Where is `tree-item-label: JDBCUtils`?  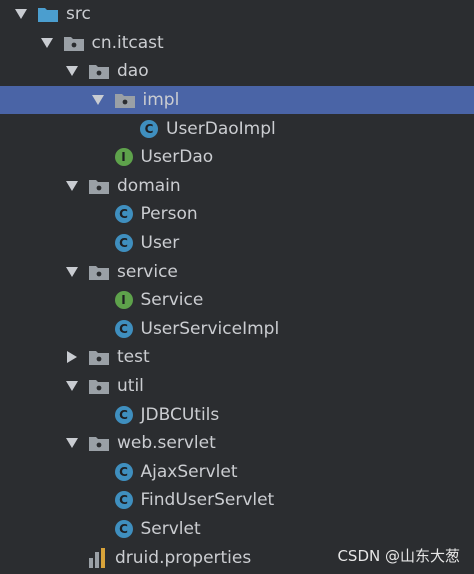
tree-item-label: JDBCUtils is located at coordinates (180, 414).